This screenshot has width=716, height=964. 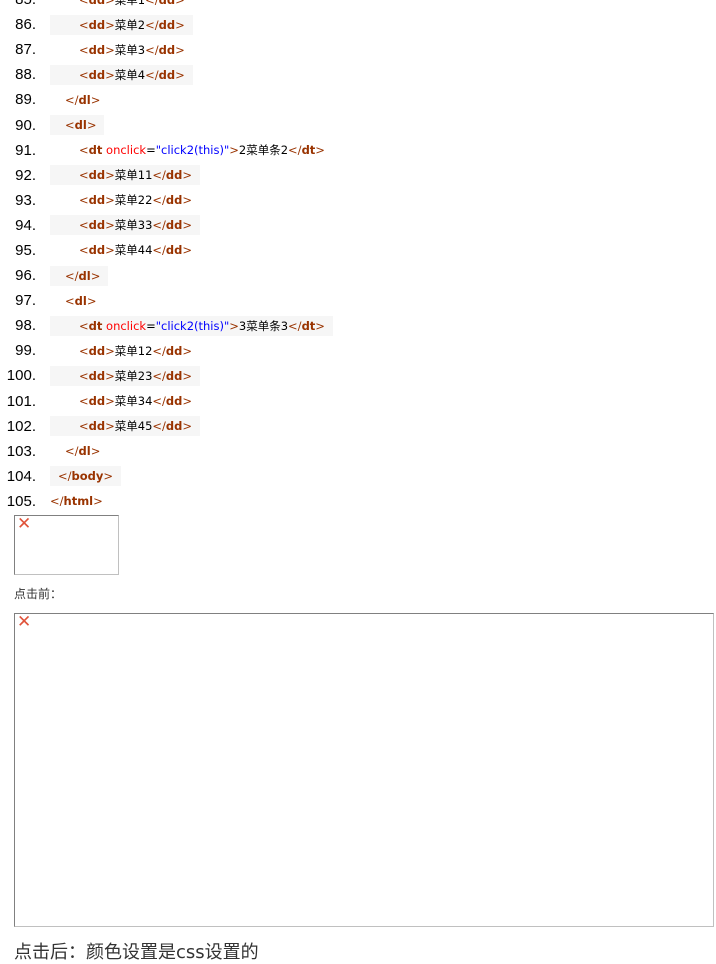 I want to click on code-line: 94. <dd>菜单33</dd>, so click(x=166, y=225).